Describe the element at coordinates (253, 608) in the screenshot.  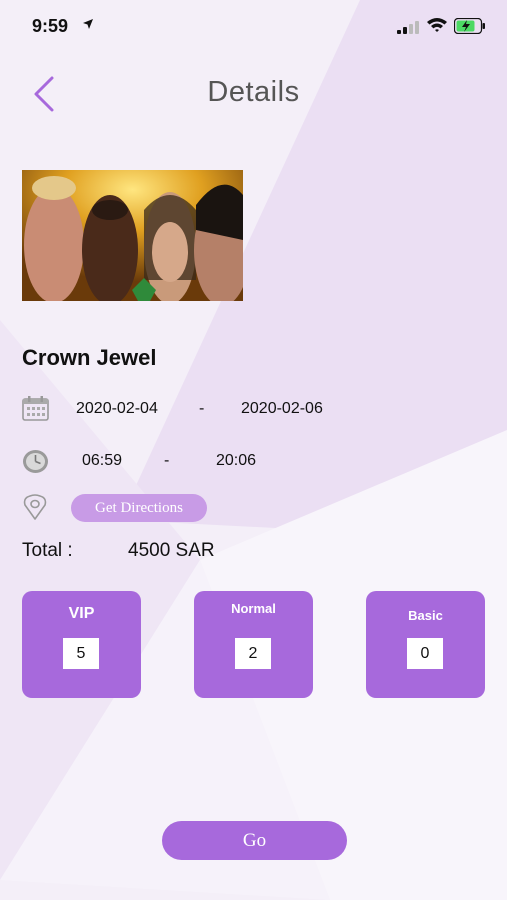
I see `ticket-label-normal: Normal` at that location.